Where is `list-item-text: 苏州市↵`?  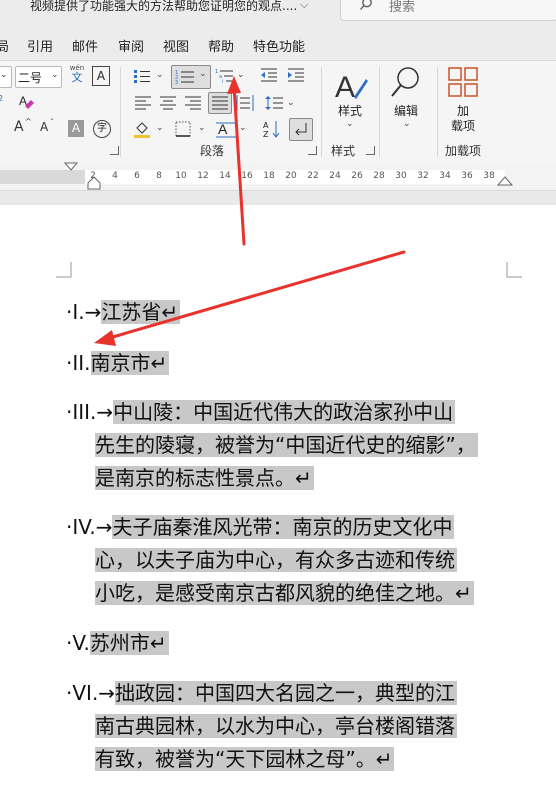
list-item-text: 苏州市↵ is located at coordinates (129, 643).